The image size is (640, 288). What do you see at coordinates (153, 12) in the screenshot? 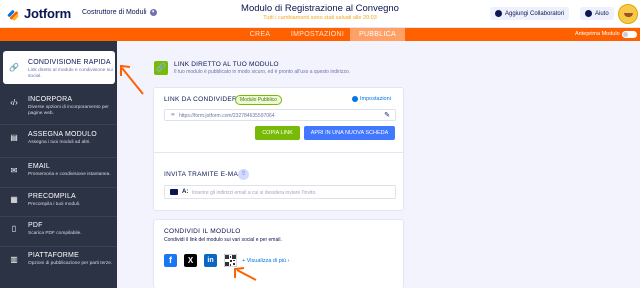
I see `chevron-down-icon: ▾` at bounding box center [153, 12].